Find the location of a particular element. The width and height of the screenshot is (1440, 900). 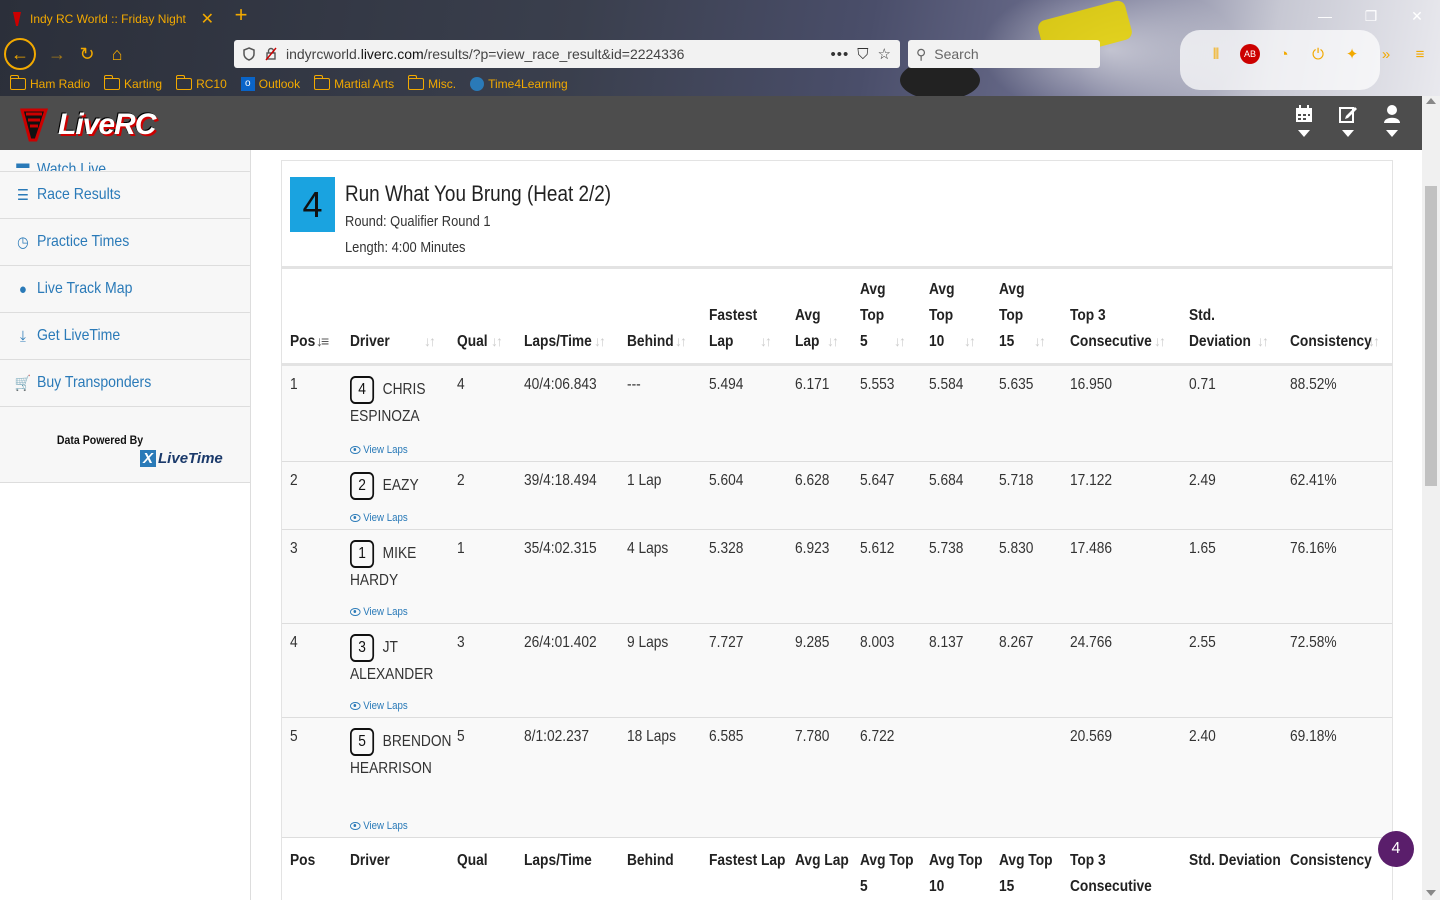

livetime-logo: X LiveTime is located at coordinates (181, 458).